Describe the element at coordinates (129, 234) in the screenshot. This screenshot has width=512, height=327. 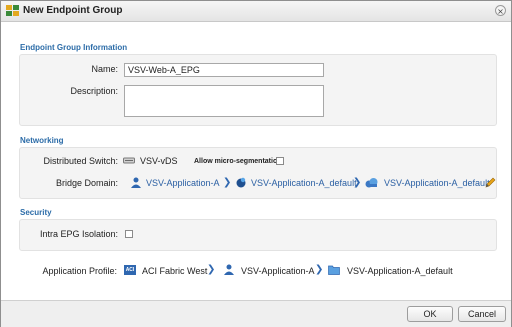
I see `intra-epg-isolation-checkbox` at that location.